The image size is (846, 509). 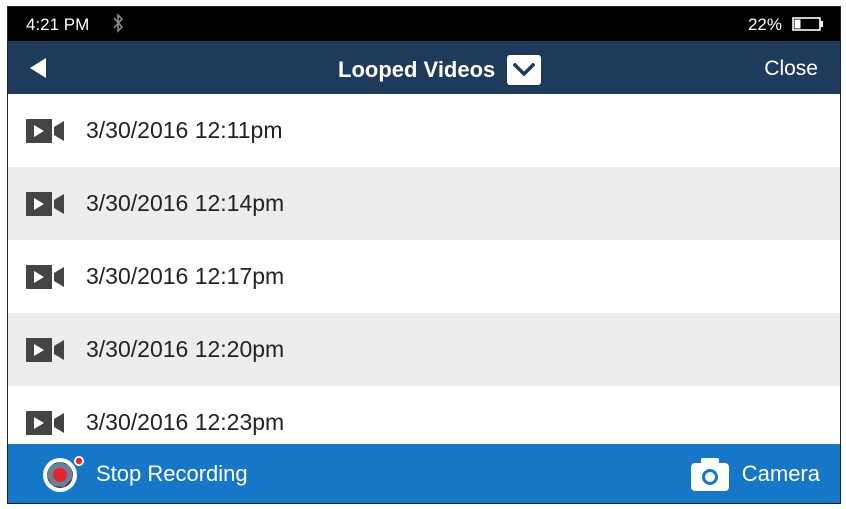 I want to click on video-item: 3/30/2016 12:14pm, so click(x=424, y=203).